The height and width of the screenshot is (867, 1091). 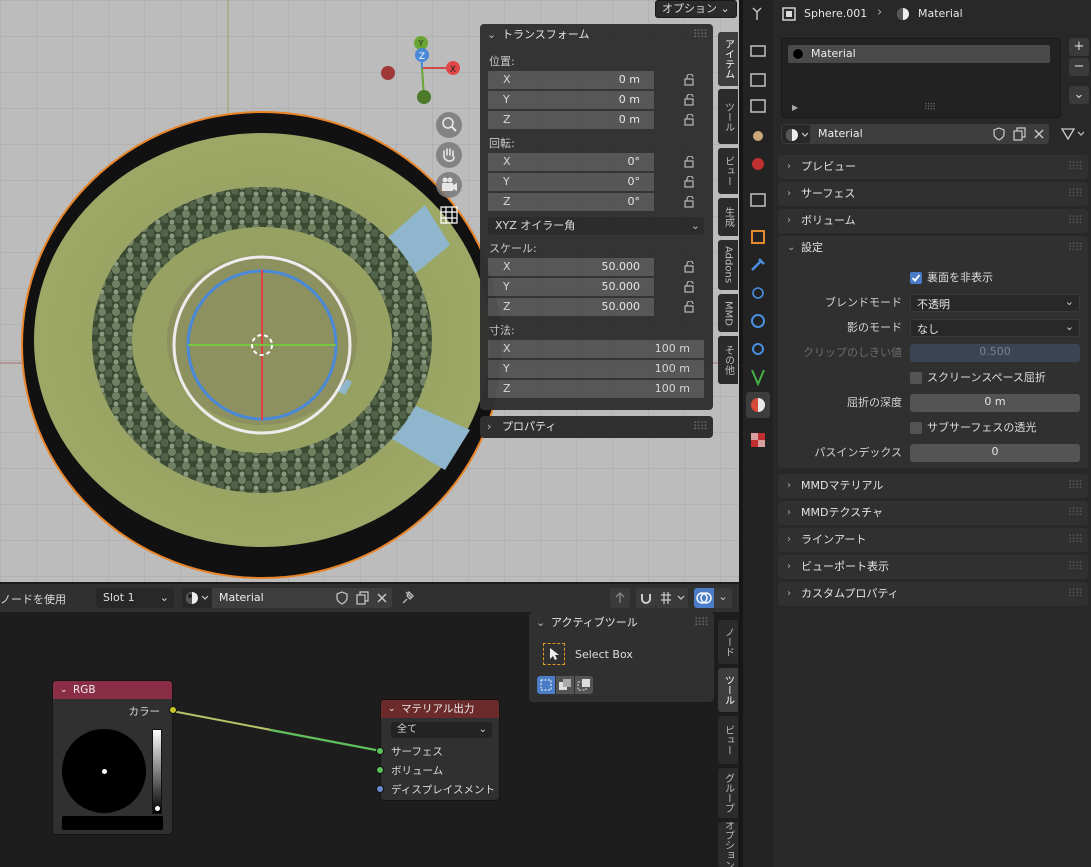 What do you see at coordinates (728, 844) in the screenshot?
I see `node-sidebar-tab-4: オプション` at bounding box center [728, 844].